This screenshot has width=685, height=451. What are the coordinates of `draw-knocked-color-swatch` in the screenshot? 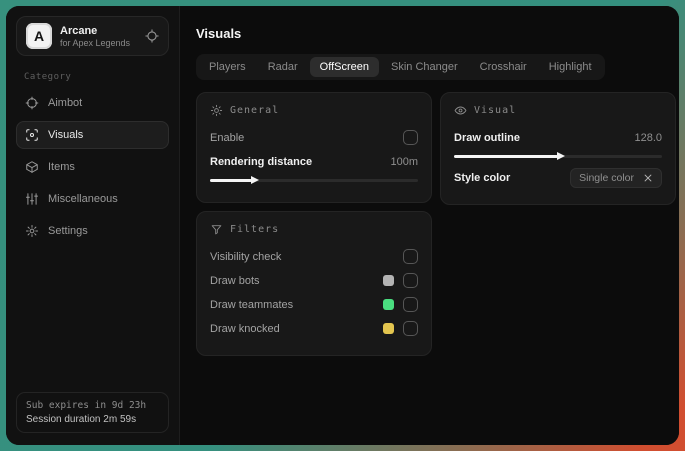 It's located at (388, 328).